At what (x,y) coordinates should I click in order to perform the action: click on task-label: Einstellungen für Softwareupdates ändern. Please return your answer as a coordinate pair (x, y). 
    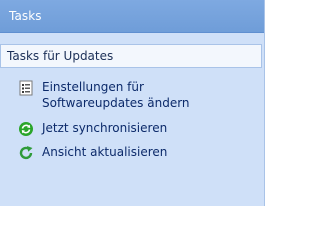
    Looking at the image, I should click on (142, 95).